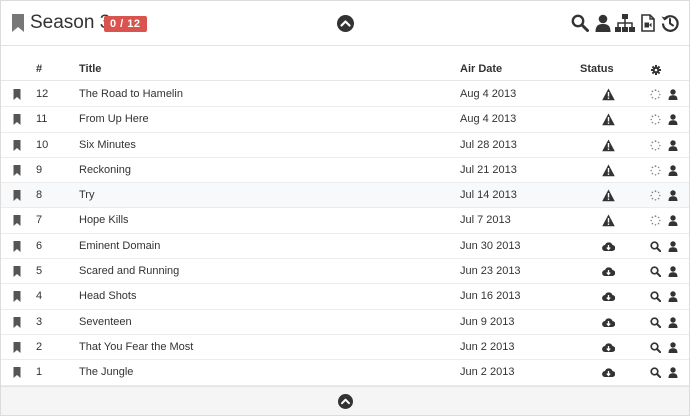 This screenshot has height=416, width=690. I want to click on episode-title: Reckoning, so click(105, 170).